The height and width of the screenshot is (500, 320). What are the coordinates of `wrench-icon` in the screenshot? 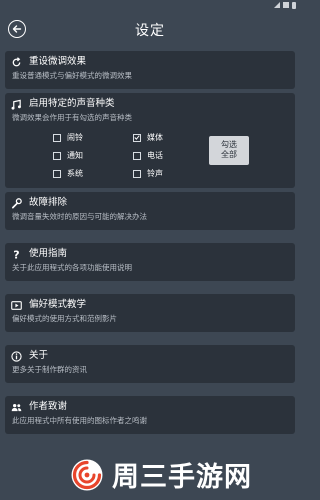 It's located at (16, 203).